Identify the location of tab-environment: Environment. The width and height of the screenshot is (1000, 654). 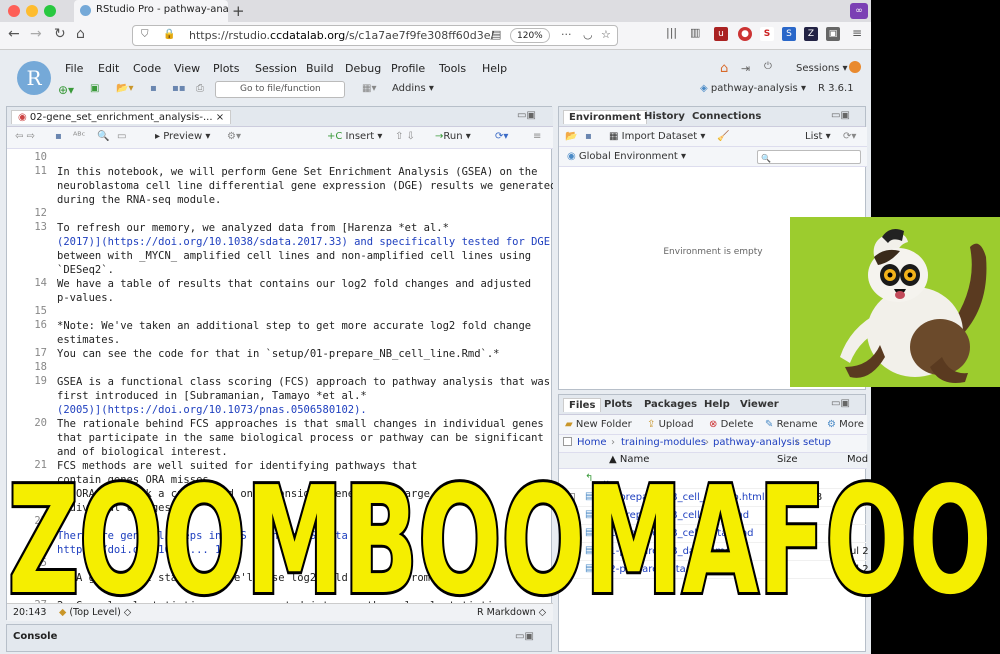
(605, 117).